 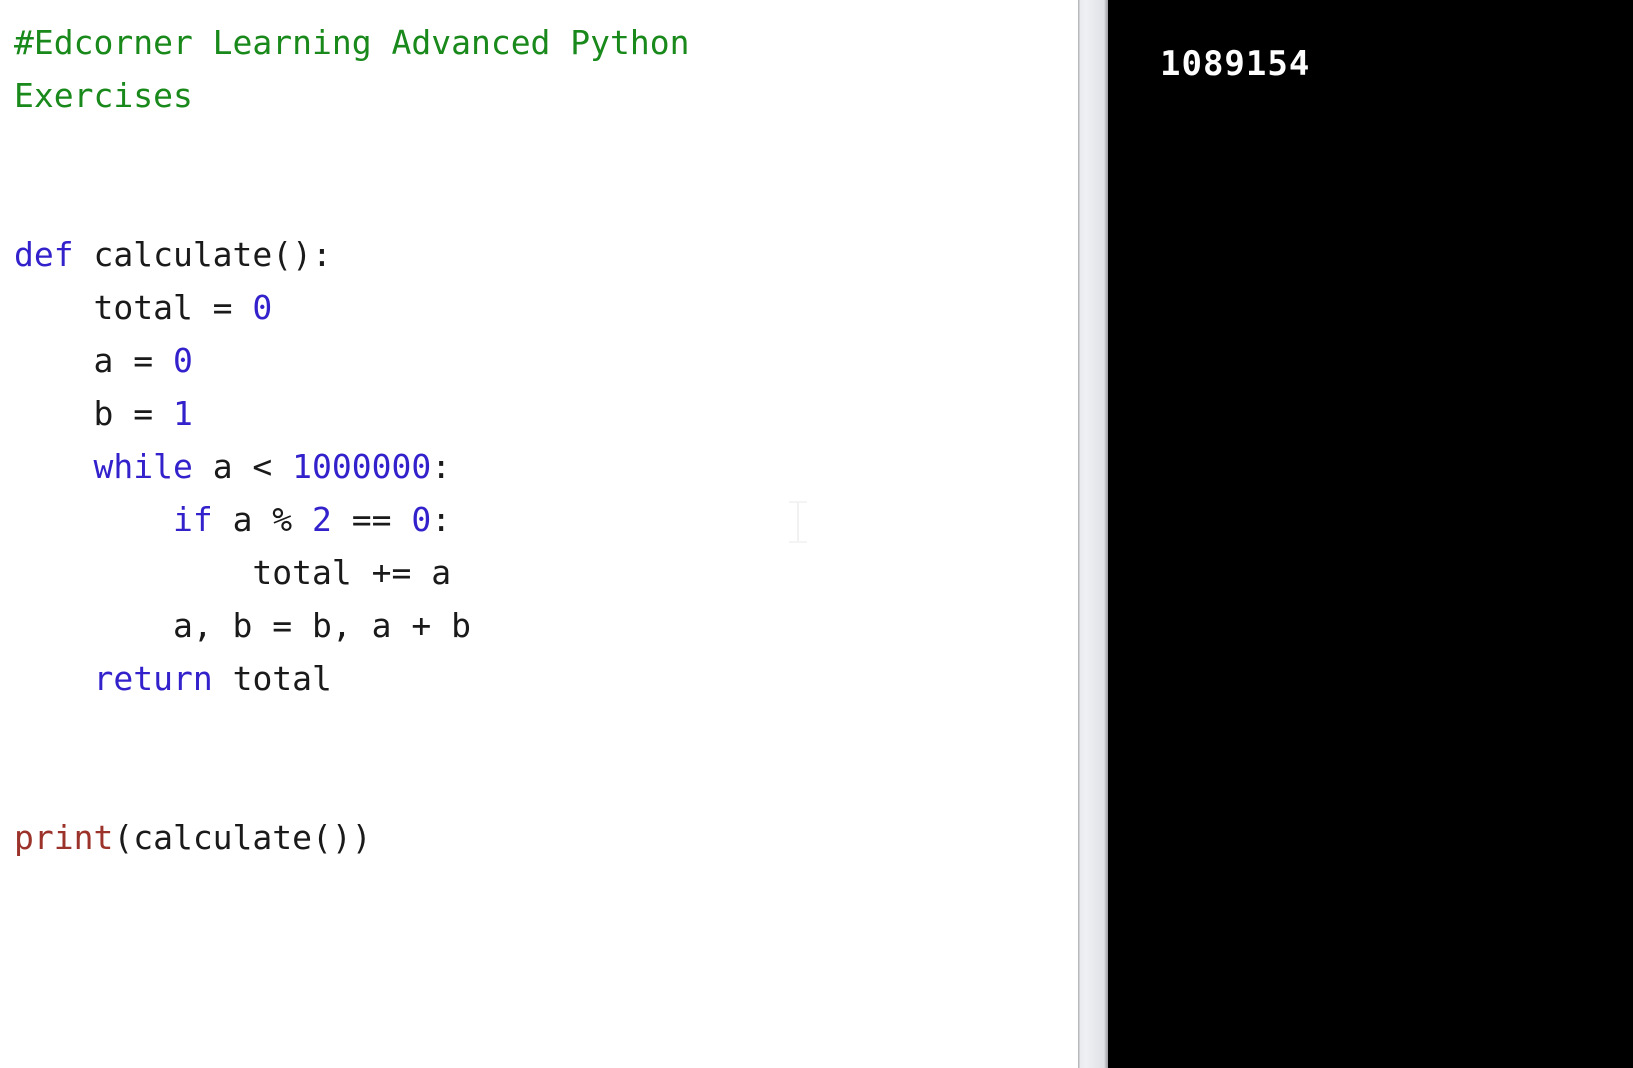 What do you see at coordinates (546, 519) in the screenshot?
I see `code-line: if a % 2 == 0:` at bounding box center [546, 519].